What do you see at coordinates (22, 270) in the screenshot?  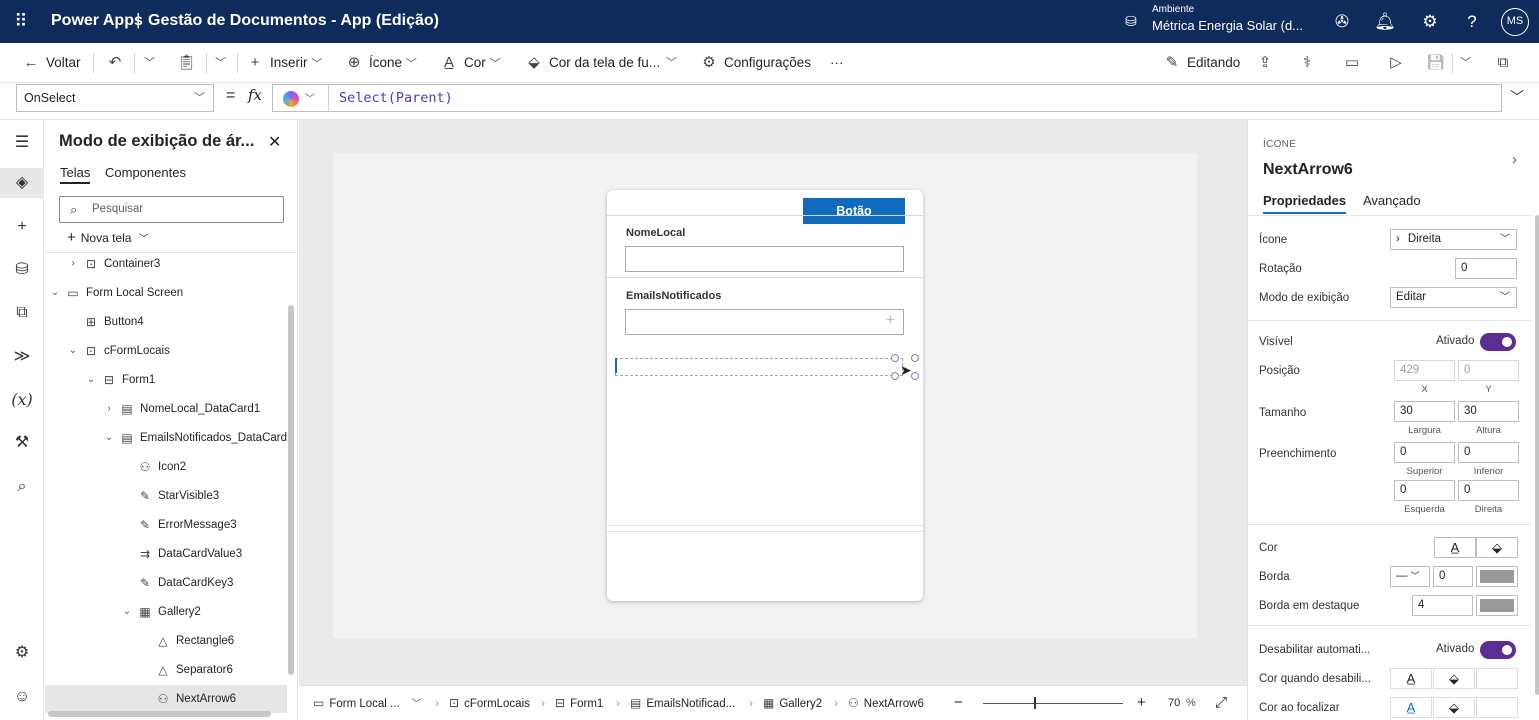 I see `data-icon: ⛁` at bounding box center [22, 270].